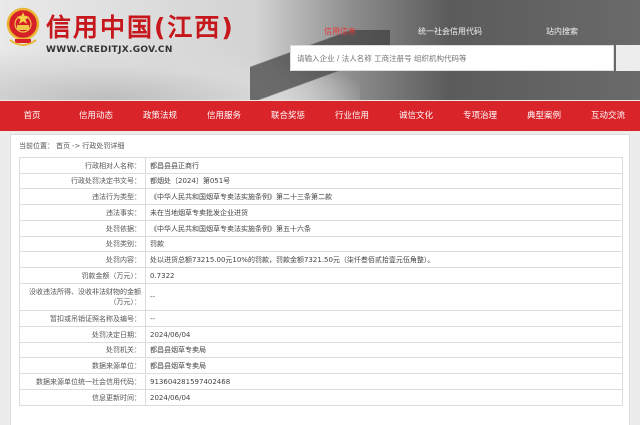  What do you see at coordinates (82, 181) in the screenshot?
I see `field-label: 行政处罚决定书文号：` at bounding box center [82, 181].